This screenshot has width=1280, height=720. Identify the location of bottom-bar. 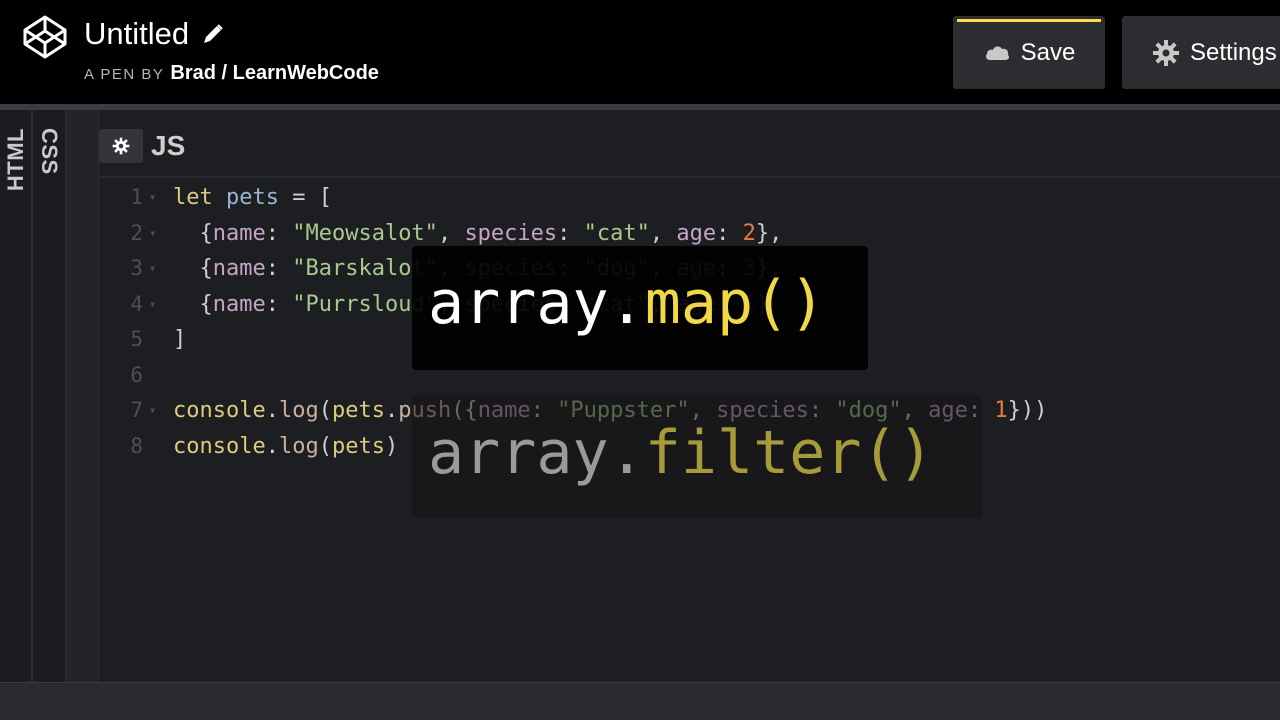
(640, 701).